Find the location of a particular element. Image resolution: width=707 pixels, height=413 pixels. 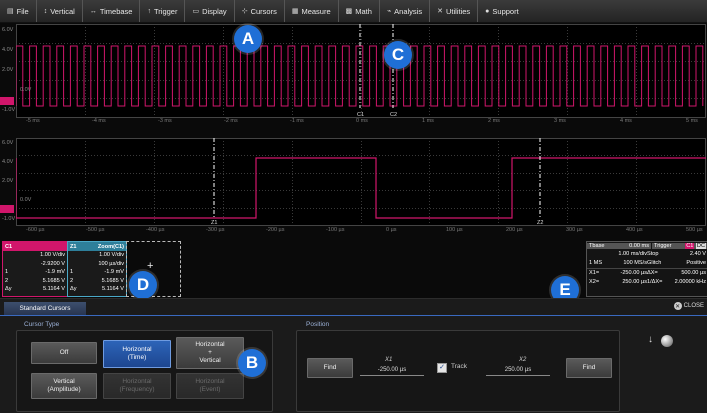

trace-row: 2 5.1685 V is located at coordinates (35, 281).